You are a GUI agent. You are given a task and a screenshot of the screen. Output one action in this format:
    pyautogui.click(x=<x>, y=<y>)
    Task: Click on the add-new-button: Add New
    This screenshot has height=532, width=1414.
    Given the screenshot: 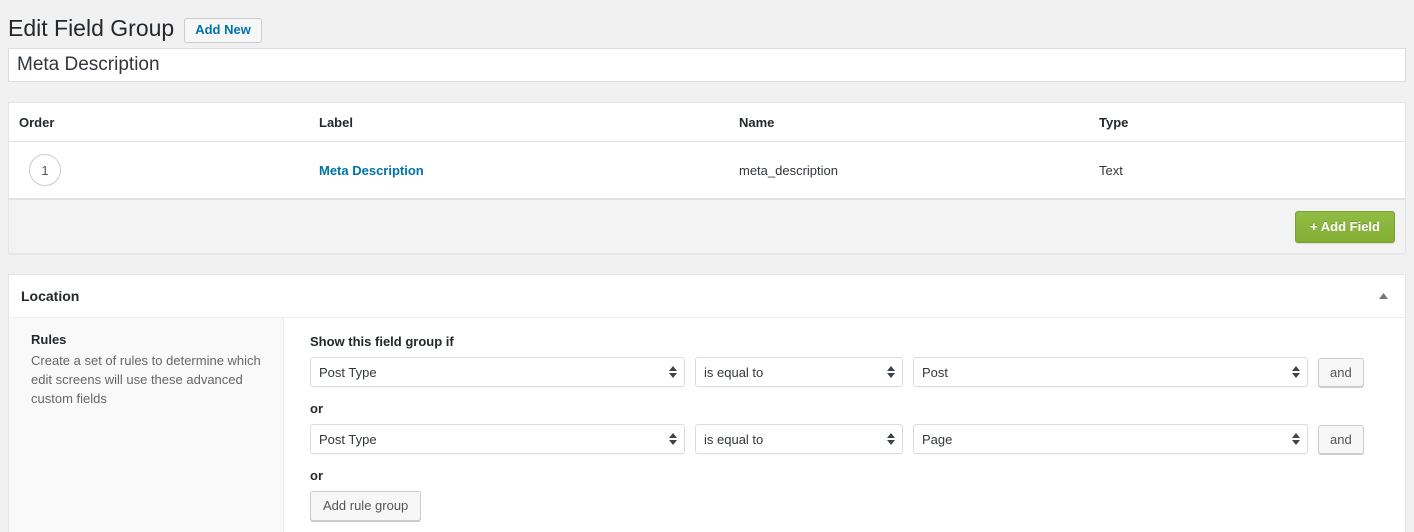 What is the action you would take?
    pyautogui.click(x=223, y=30)
    